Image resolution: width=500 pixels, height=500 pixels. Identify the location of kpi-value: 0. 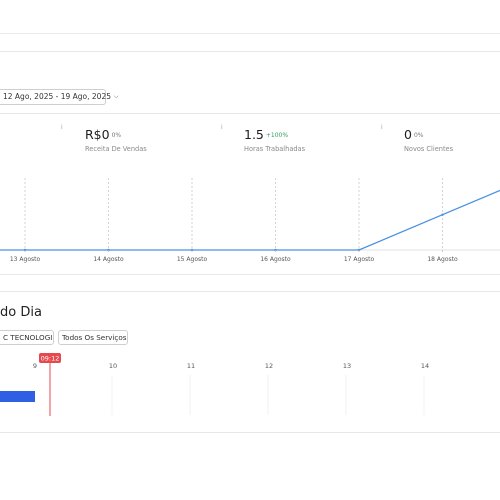
(408, 134).